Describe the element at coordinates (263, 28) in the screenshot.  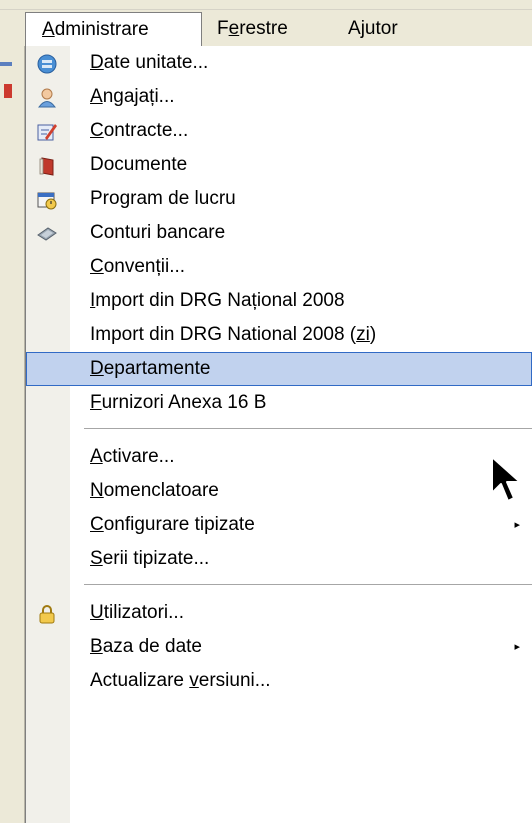
I see `menubar-label-post: restre` at that location.